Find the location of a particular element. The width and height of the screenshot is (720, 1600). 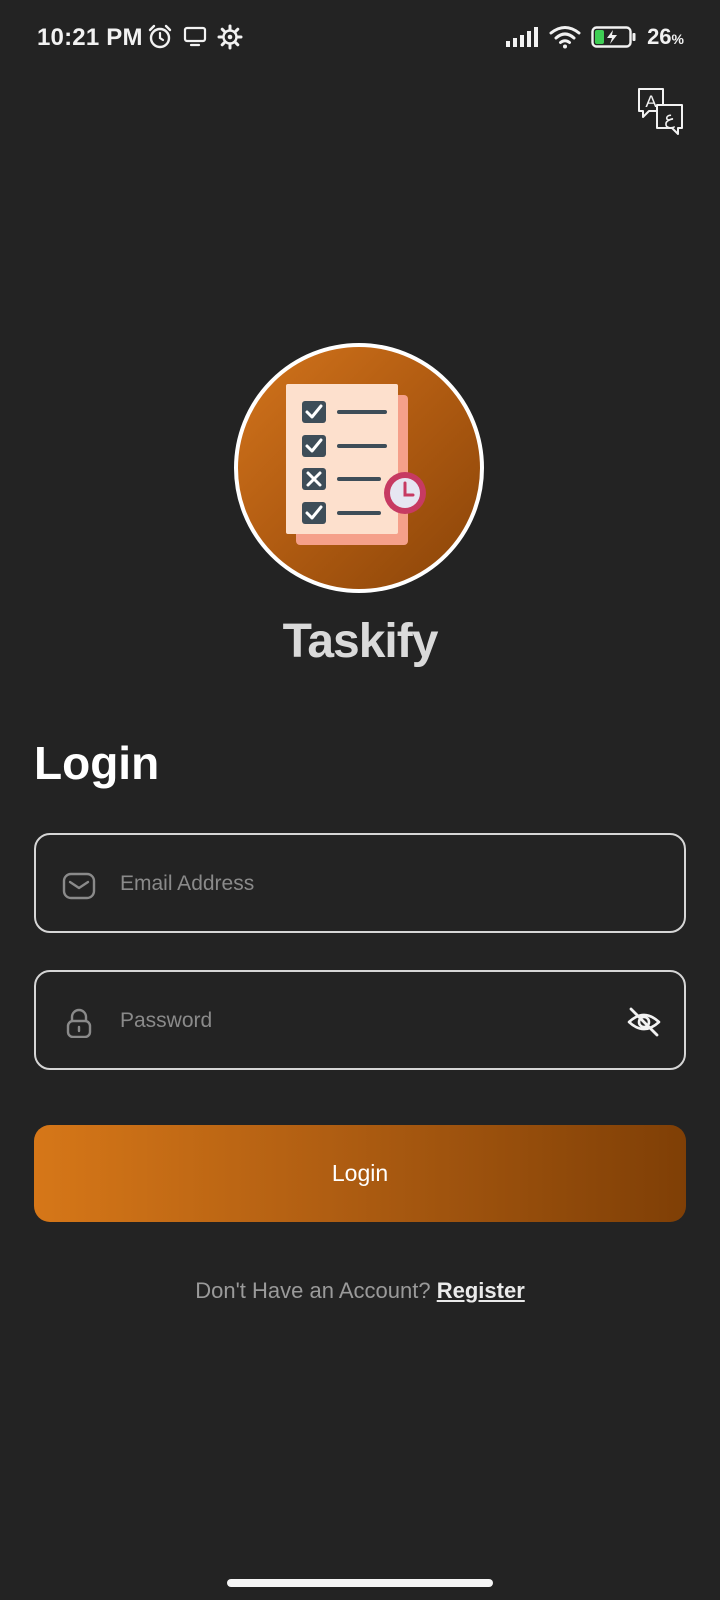

email-field is located at coordinates (360, 883).